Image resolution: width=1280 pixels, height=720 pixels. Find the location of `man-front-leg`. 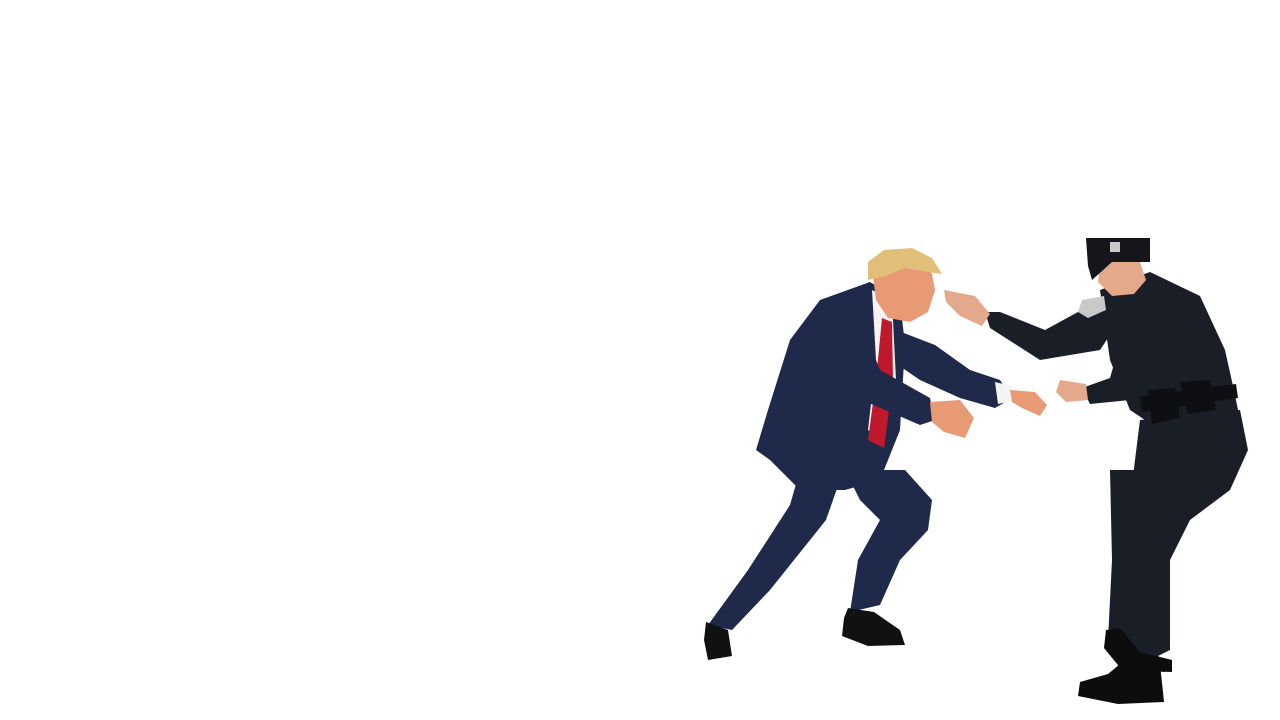

man-front-leg is located at coordinates (888, 541).